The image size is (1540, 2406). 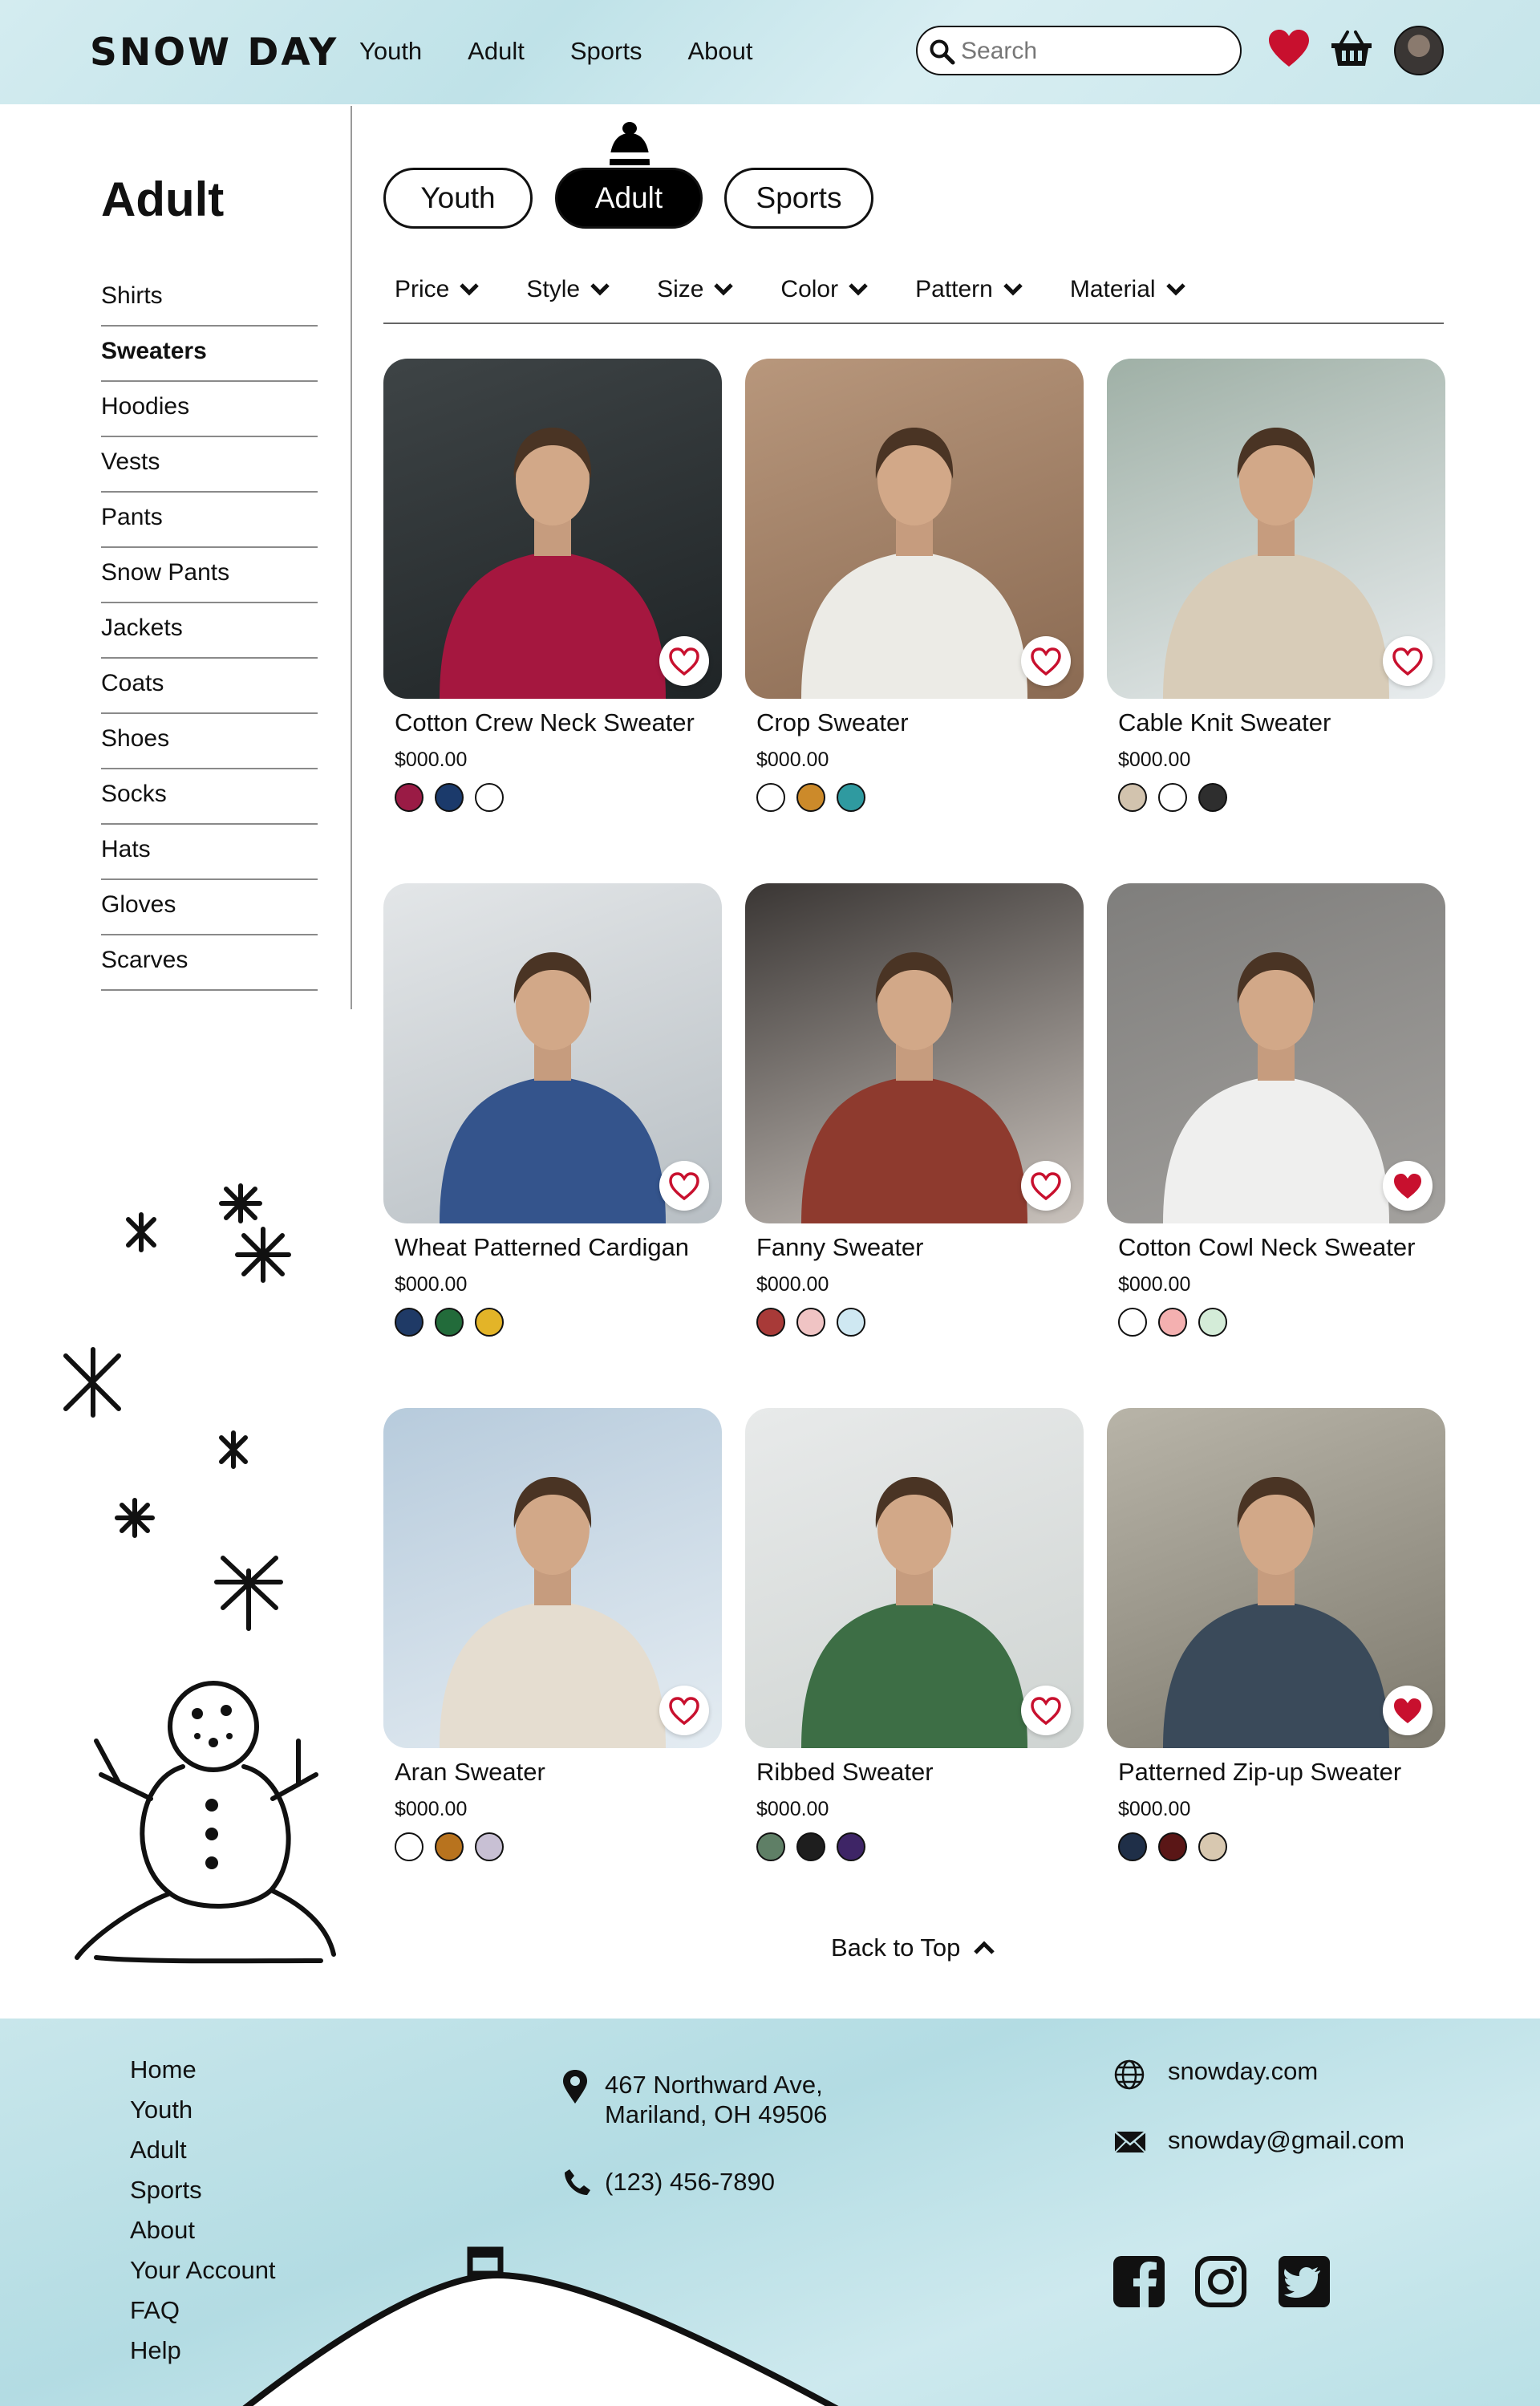 I want to click on cable-photo, so click(x=1276, y=529).